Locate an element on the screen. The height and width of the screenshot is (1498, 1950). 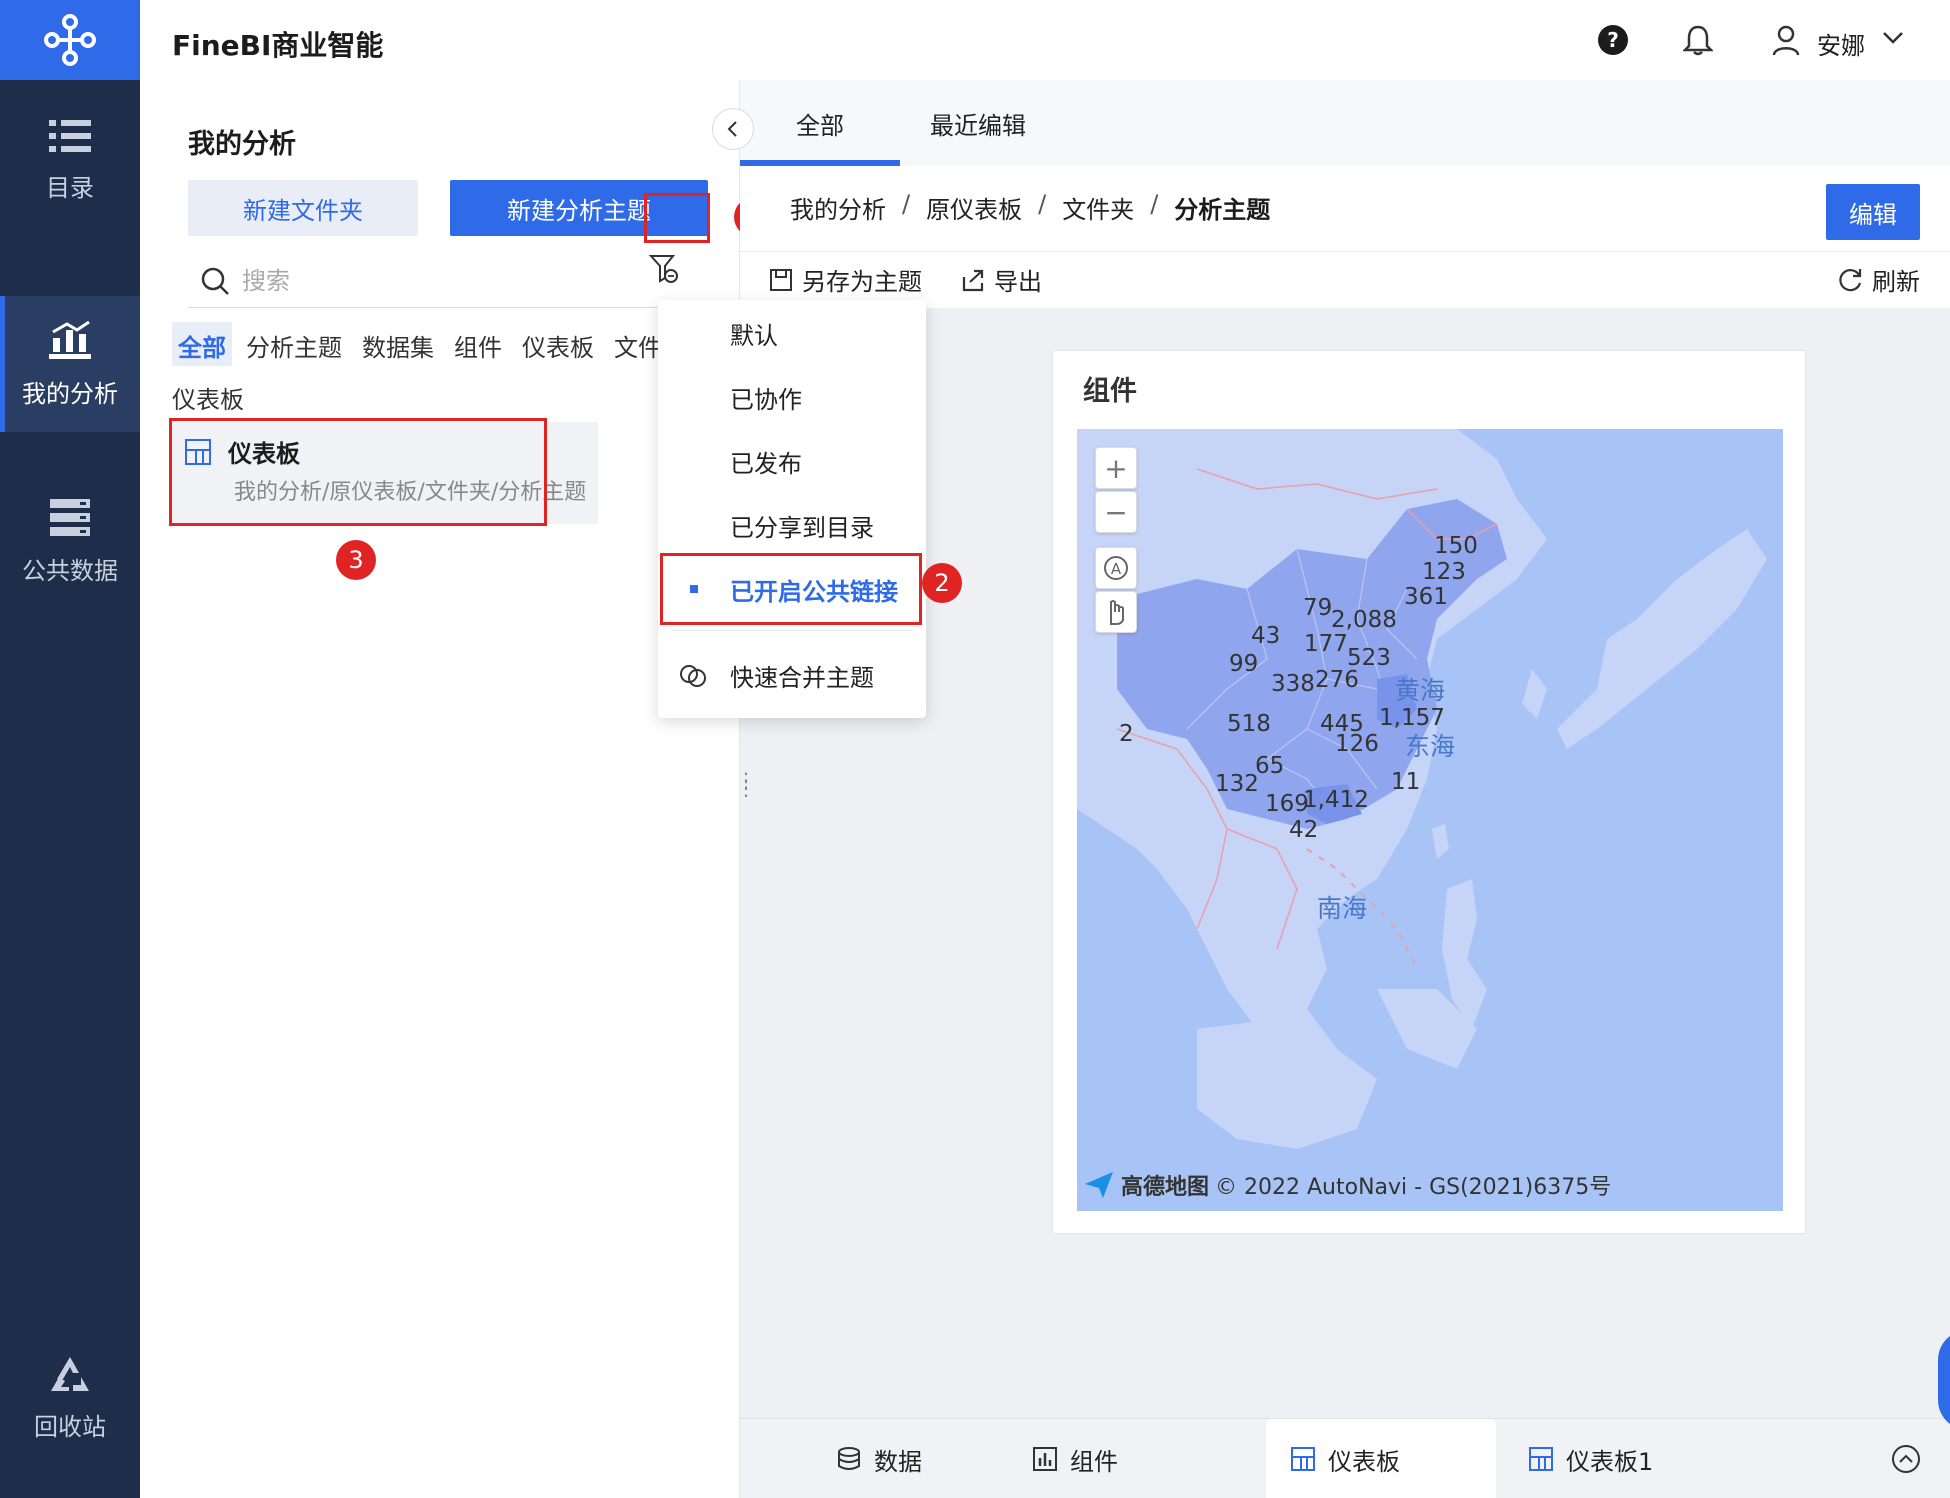
nav-label-recycle: 回收站 is located at coordinates (70, 1426).